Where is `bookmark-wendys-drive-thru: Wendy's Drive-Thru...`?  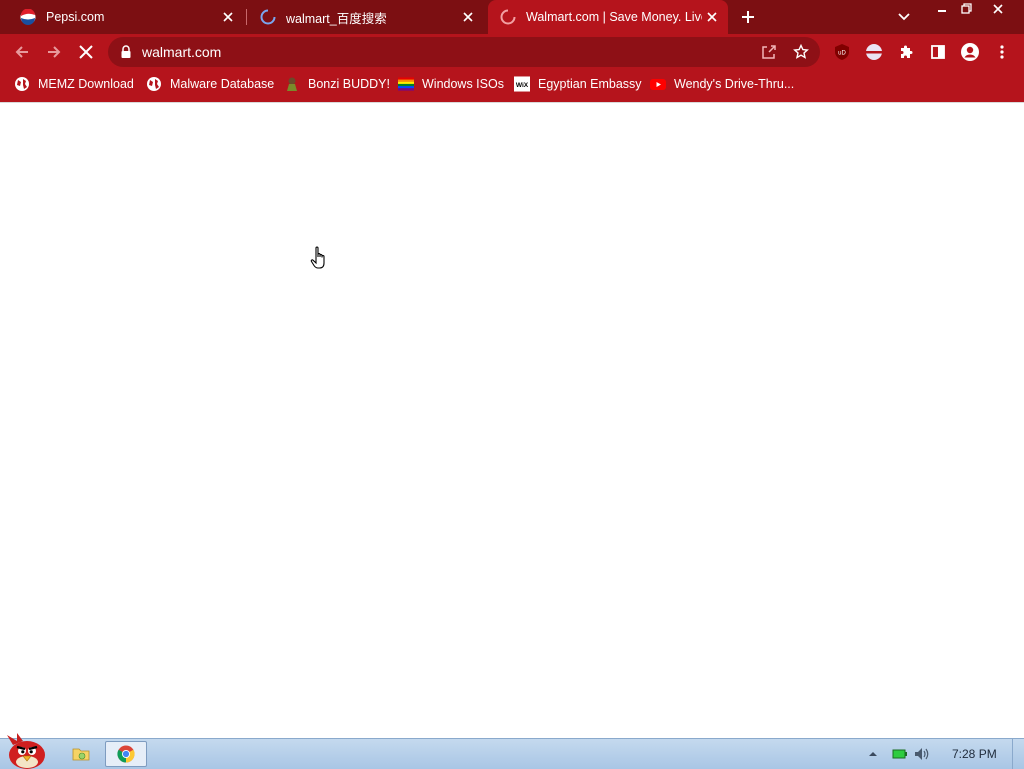
bookmark-wendys-drive-thru: Wendy's Drive-Thru... is located at coordinates (722, 84).